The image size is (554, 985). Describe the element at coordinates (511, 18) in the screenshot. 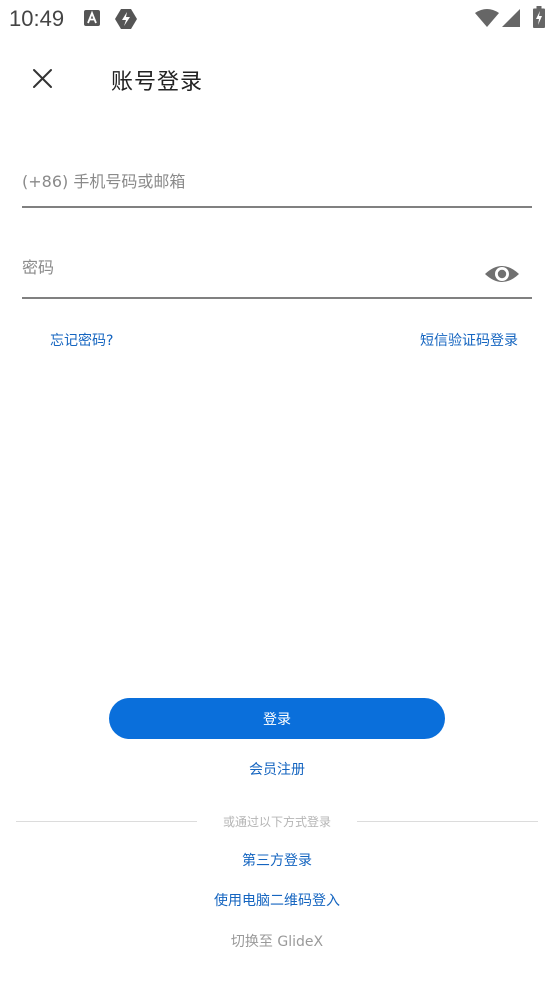

I see `cell-signal-icon` at that location.